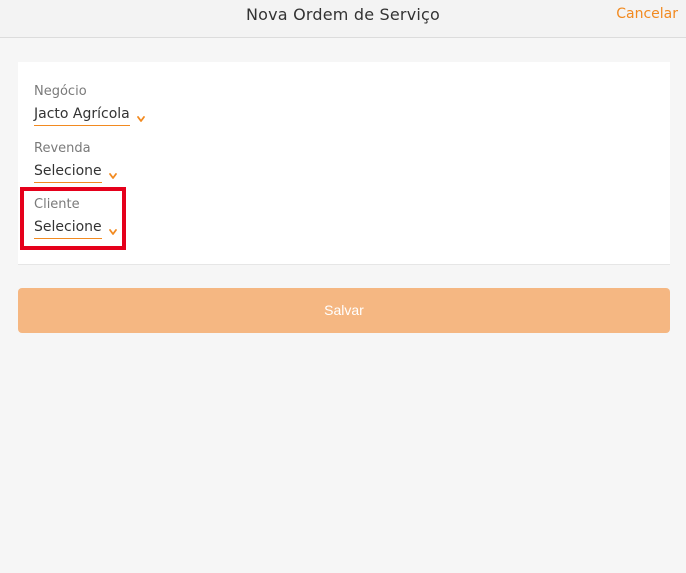 The height and width of the screenshot is (573, 686). I want to click on revenda-select: Selecione, so click(76, 173).